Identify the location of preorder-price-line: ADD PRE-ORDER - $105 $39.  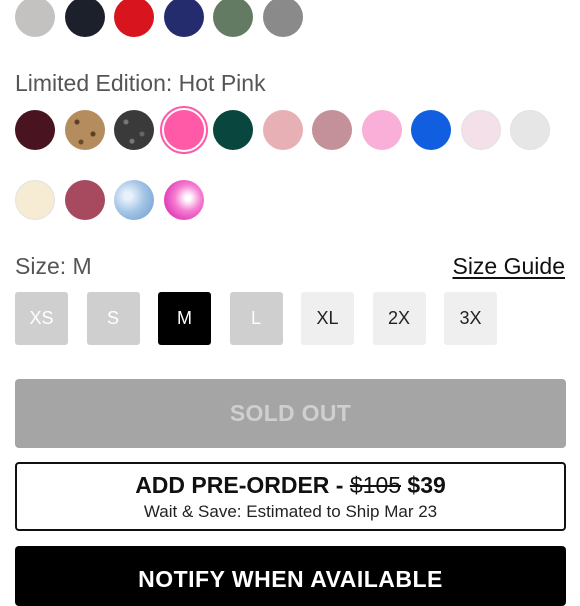
(290, 485).